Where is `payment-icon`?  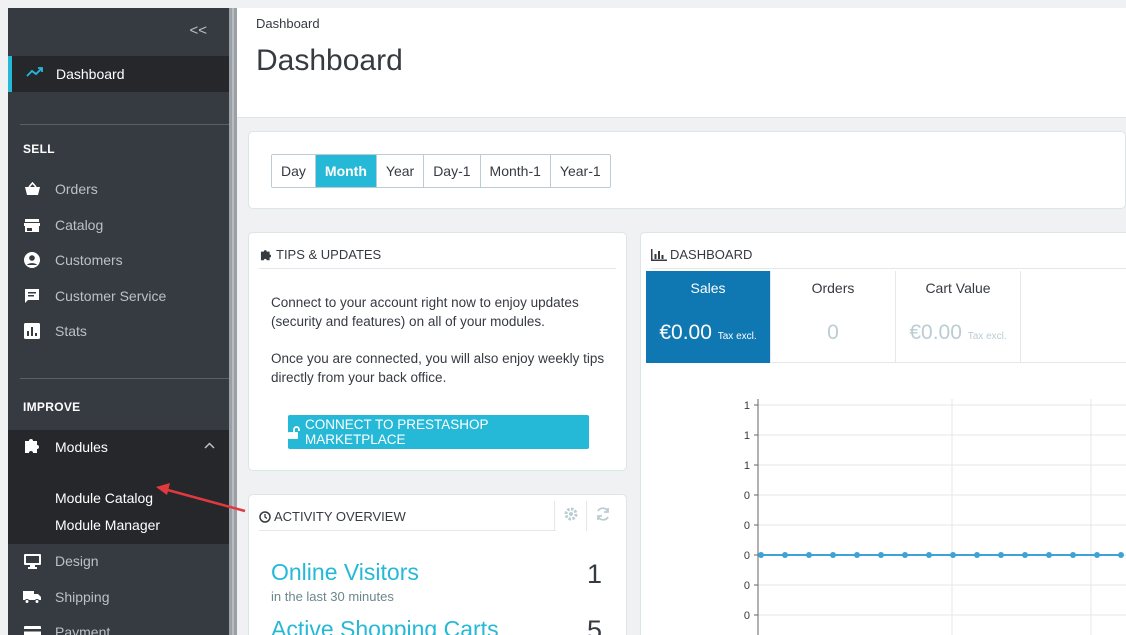 payment-icon is located at coordinates (32, 629).